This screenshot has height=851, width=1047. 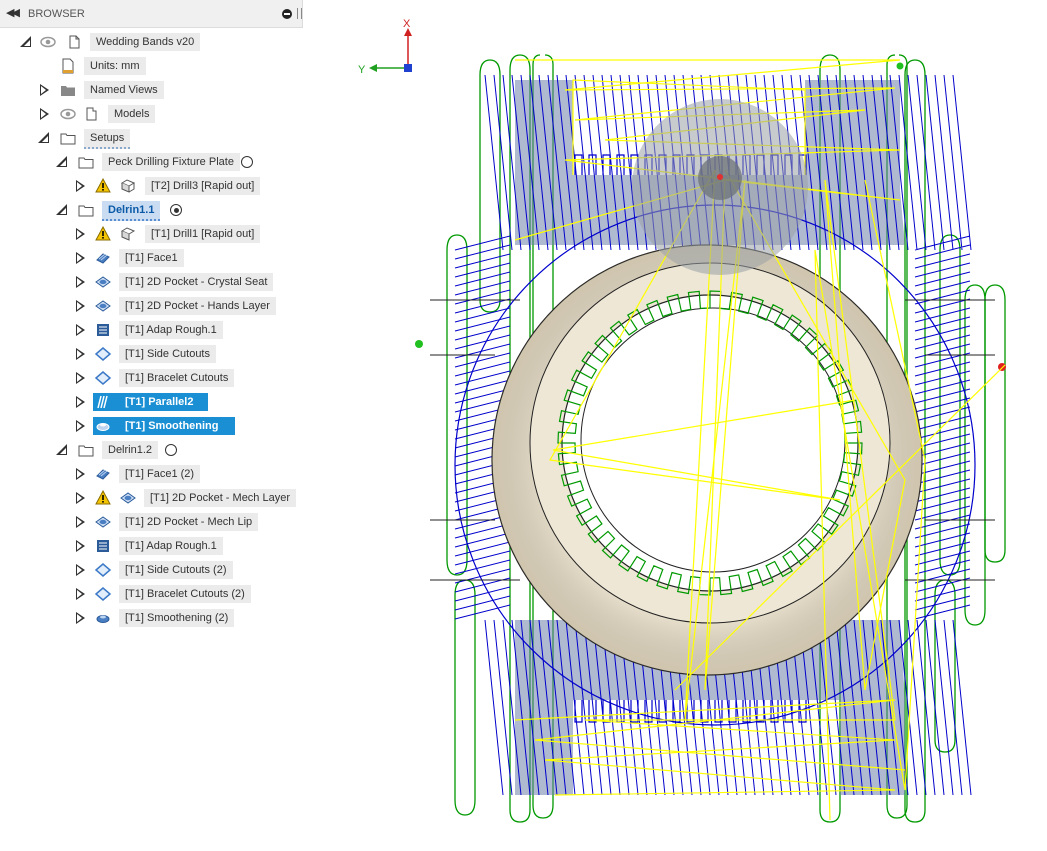 What do you see at coordinates (102, 402) in the screenshot?
I see `parallel-icon` at bounding box center [102, 402].